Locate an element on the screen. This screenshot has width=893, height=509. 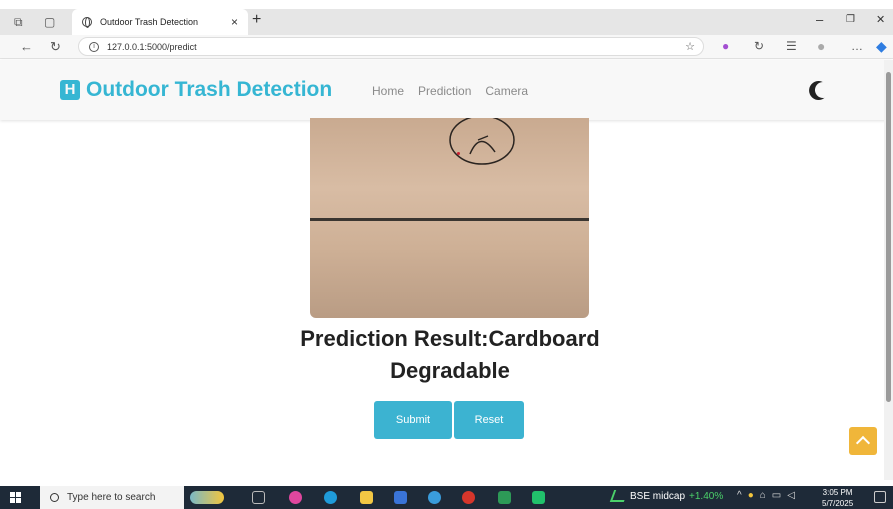
pycharm-app-icon is located at coordinates (504, 497).